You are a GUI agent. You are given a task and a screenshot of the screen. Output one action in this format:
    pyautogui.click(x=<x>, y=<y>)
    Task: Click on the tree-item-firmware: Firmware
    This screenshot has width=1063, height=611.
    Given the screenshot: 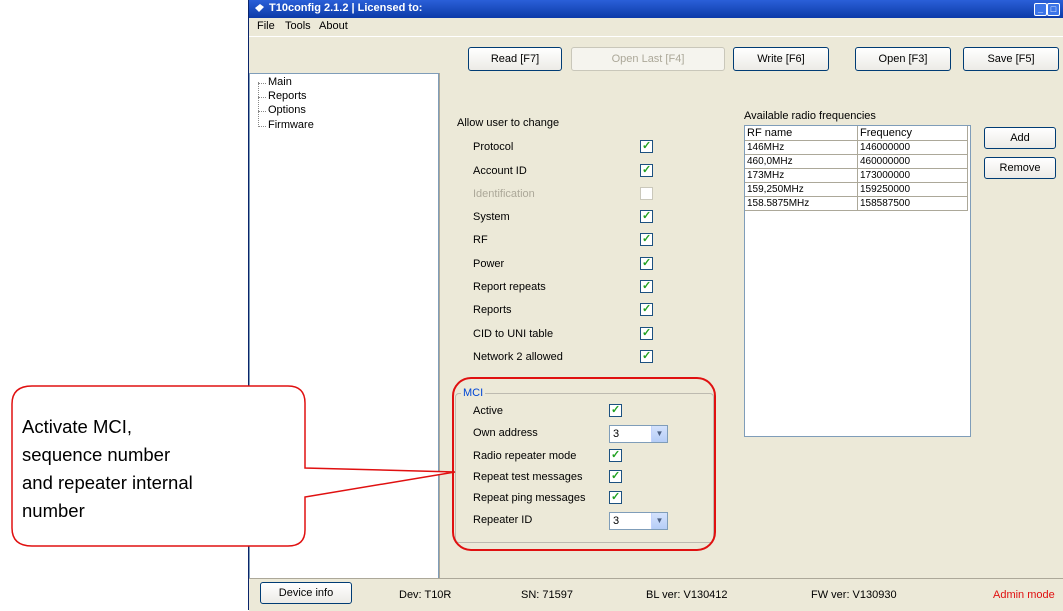 What is the action you would take?
    pyautogui.click(x=291, y=125)
    